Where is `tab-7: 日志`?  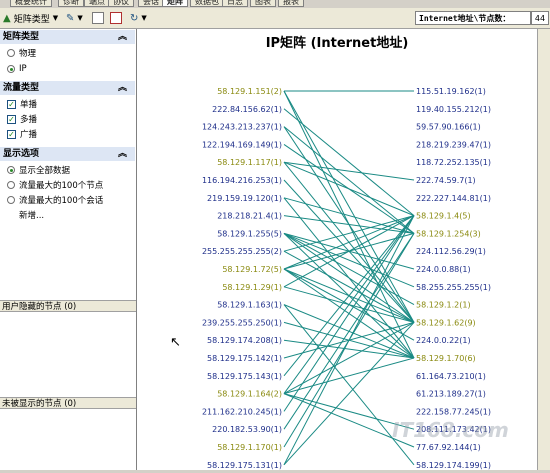
tab-7: 日志 is located at coordinates (235, 3).